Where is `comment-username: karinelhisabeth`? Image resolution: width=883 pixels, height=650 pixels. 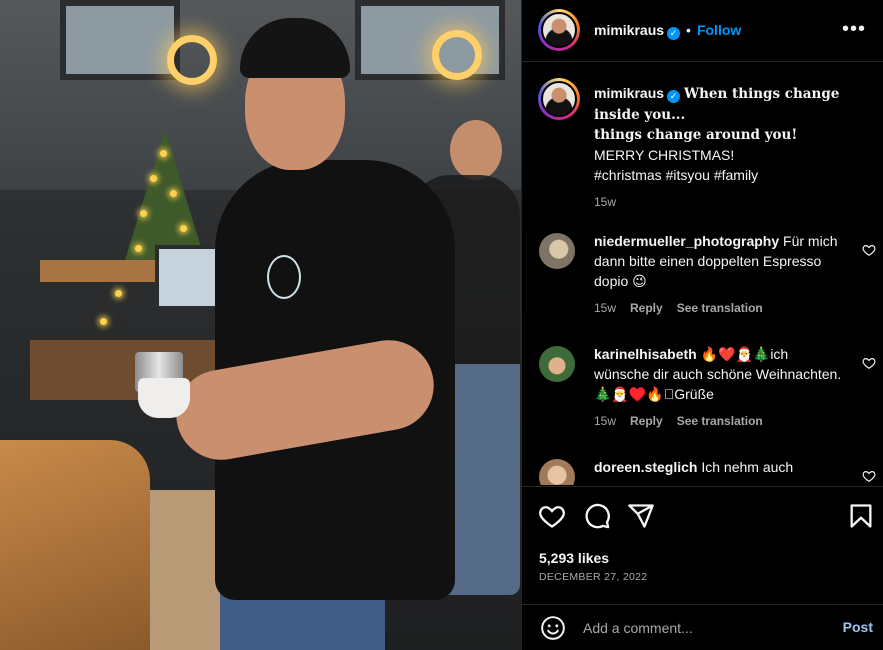
comment-username: karinelhisabeth is located at coordinates (645, 354).